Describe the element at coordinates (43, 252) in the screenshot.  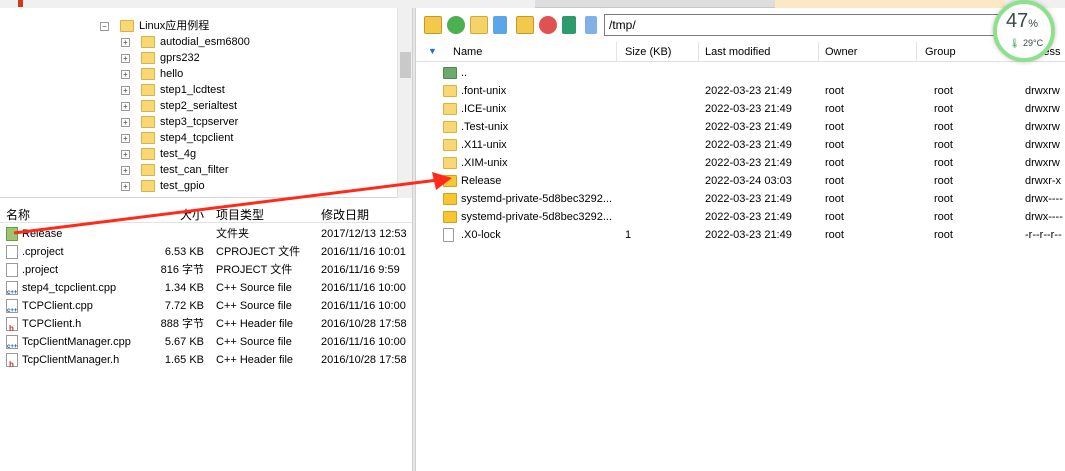
I see `file-name: .cproject` at that location.